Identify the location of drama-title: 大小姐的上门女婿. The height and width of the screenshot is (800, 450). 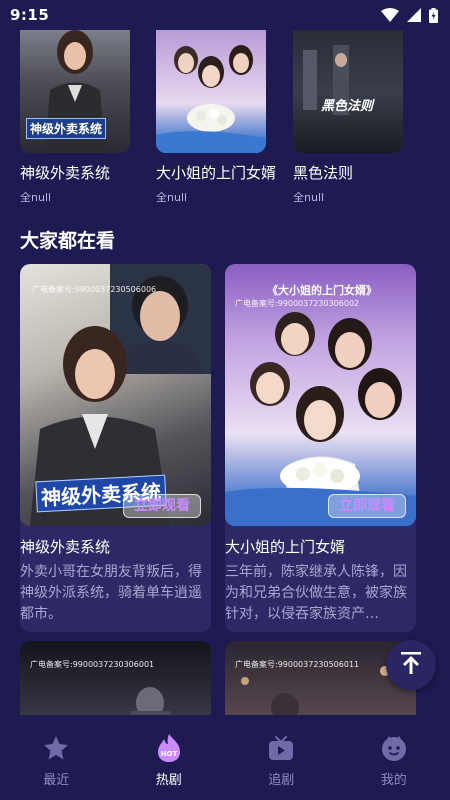
(285, 547).